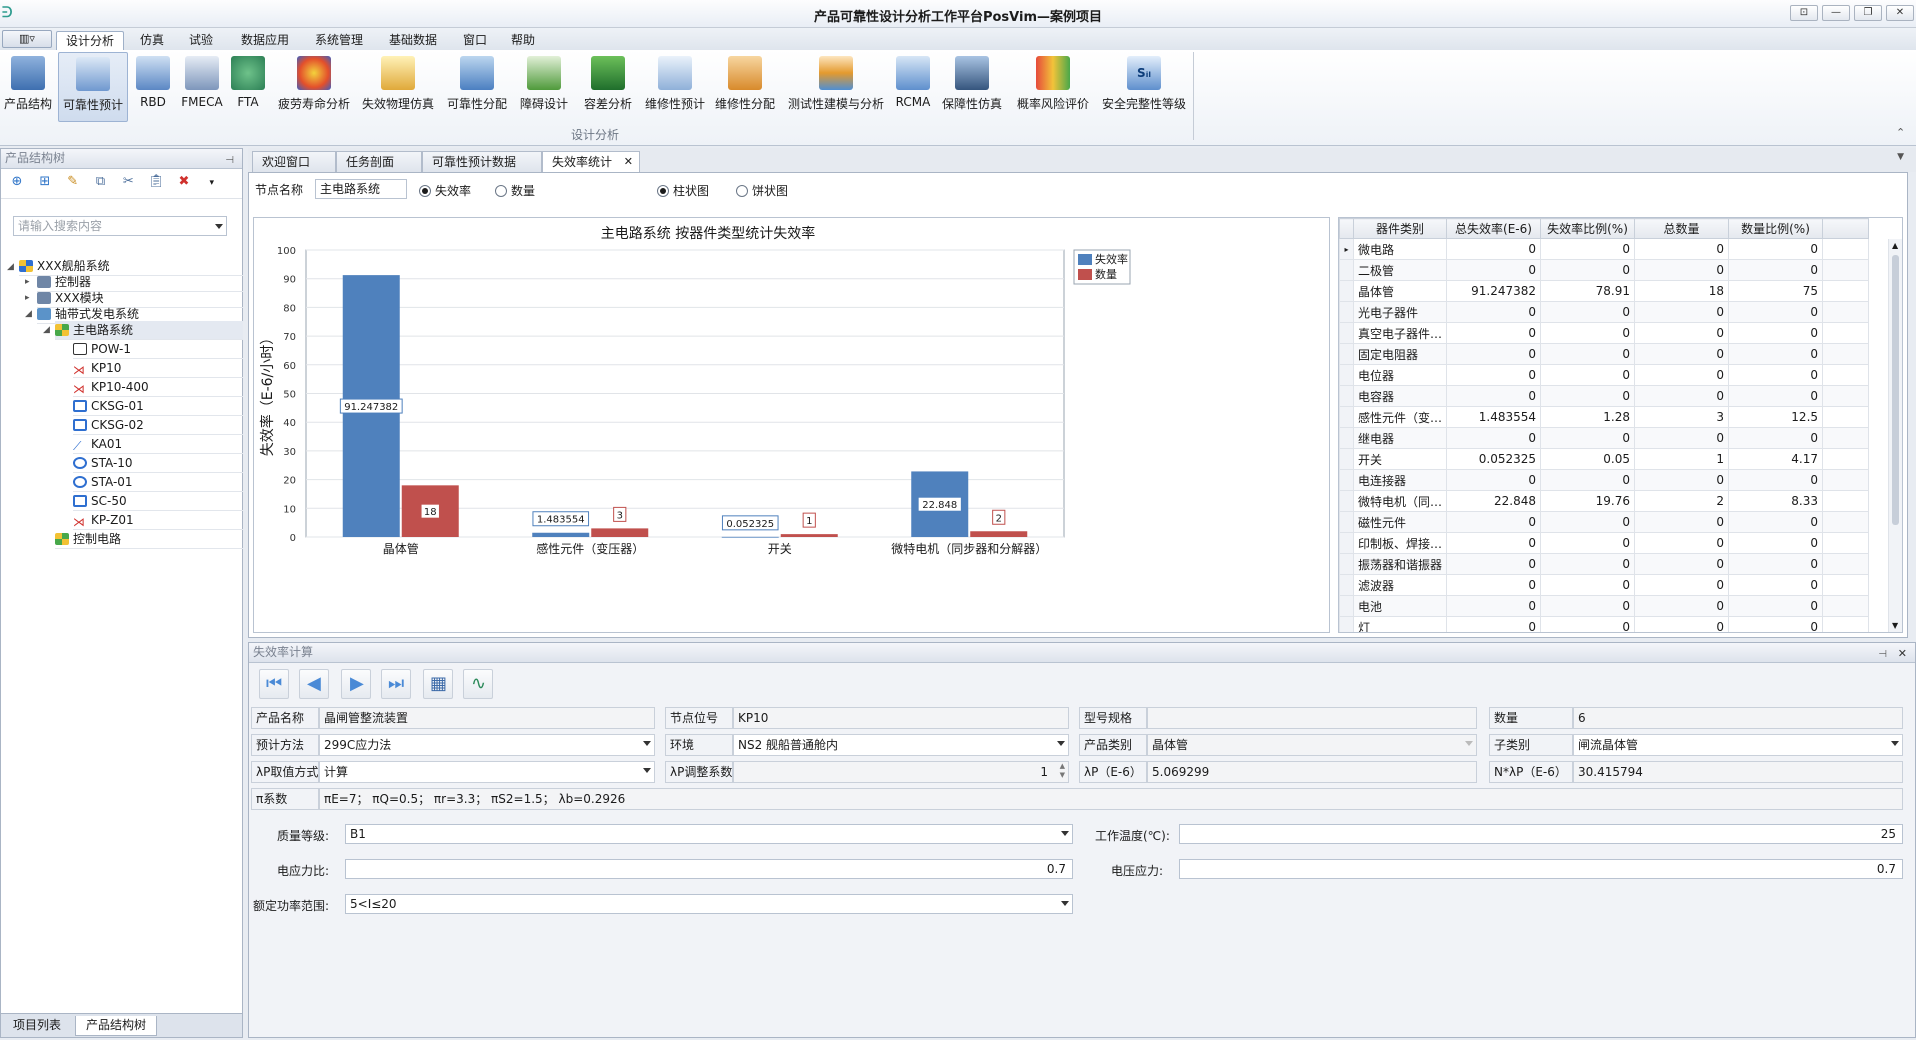  I want to click on category-cell: 微电路, so click(1400, 249).